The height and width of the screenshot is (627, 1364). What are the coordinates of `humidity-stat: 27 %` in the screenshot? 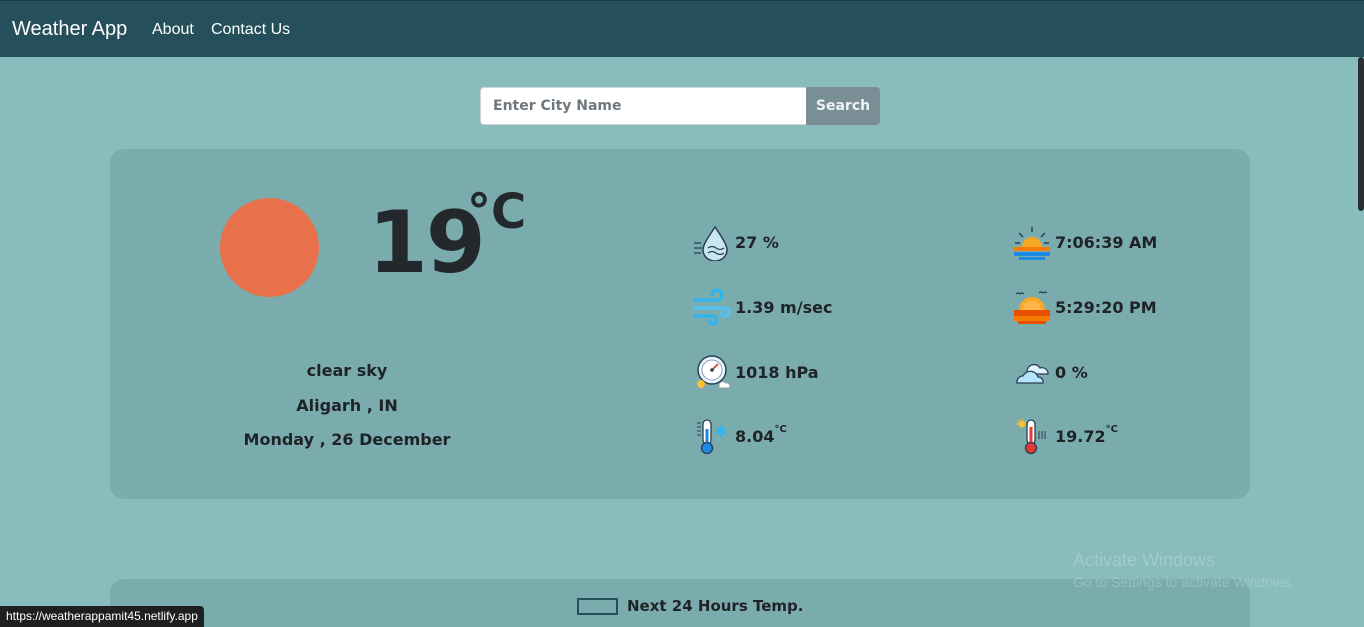 It's located at (736, 242).